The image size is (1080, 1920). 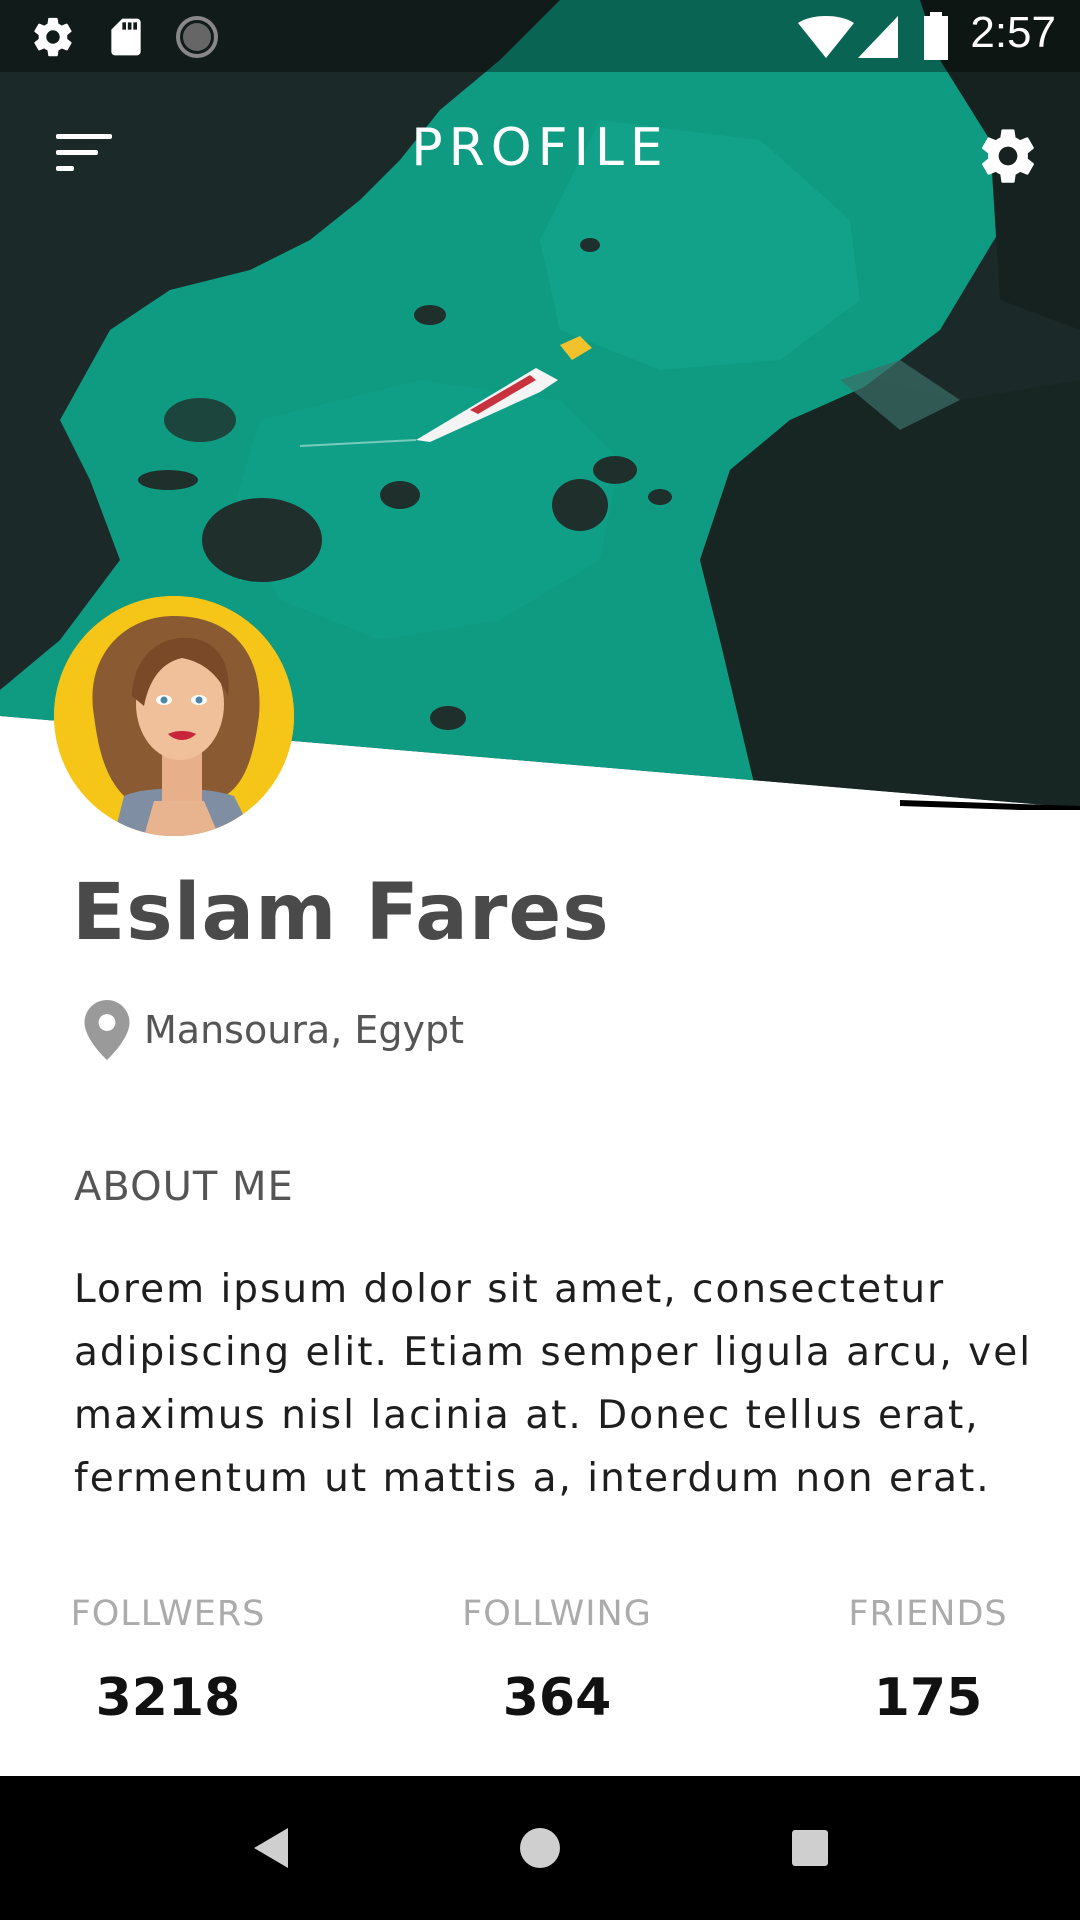 I want to click on recents-button, so click(x=810, y=1848).